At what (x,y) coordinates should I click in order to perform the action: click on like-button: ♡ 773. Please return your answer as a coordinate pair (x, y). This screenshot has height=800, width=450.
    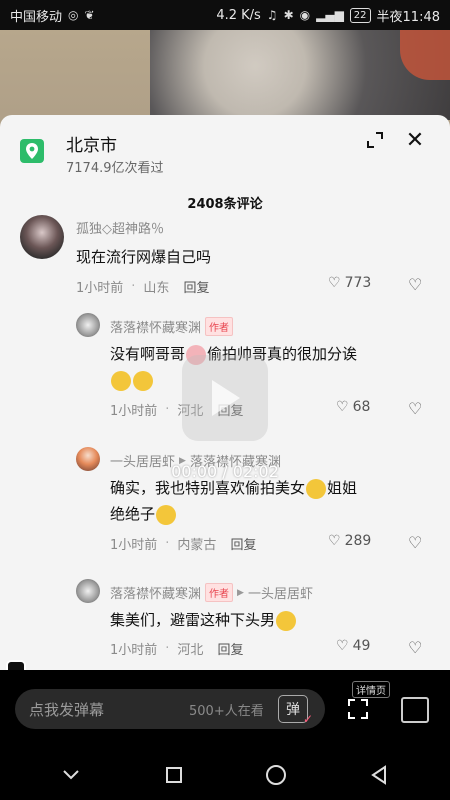
    Looking at the image, I should click on (349, 283).